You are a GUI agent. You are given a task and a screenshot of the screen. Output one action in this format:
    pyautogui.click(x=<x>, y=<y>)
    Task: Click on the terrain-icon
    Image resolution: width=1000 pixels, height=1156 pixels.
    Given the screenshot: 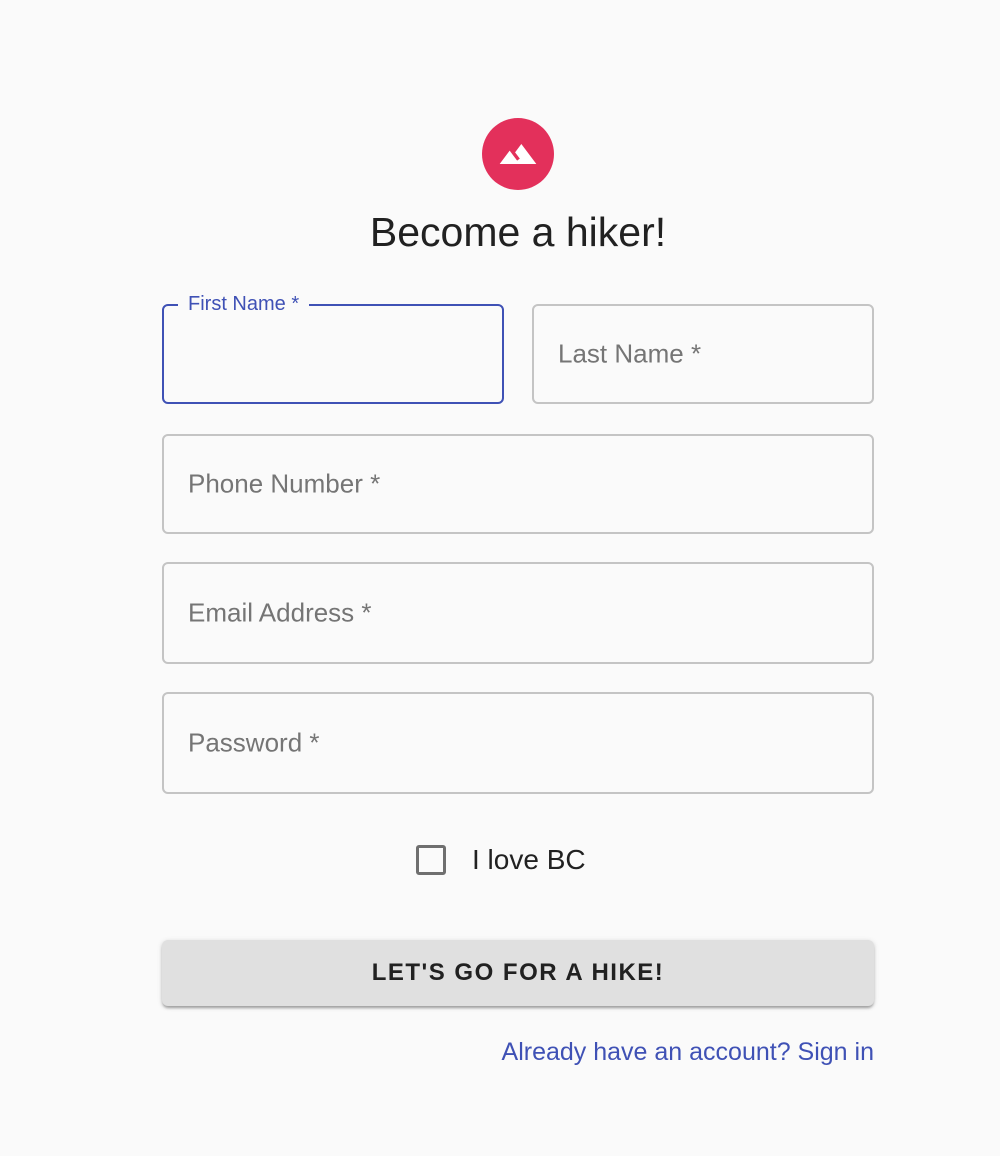 What is the action you would take?
    pyautogui.click(x=518, y=154)
    